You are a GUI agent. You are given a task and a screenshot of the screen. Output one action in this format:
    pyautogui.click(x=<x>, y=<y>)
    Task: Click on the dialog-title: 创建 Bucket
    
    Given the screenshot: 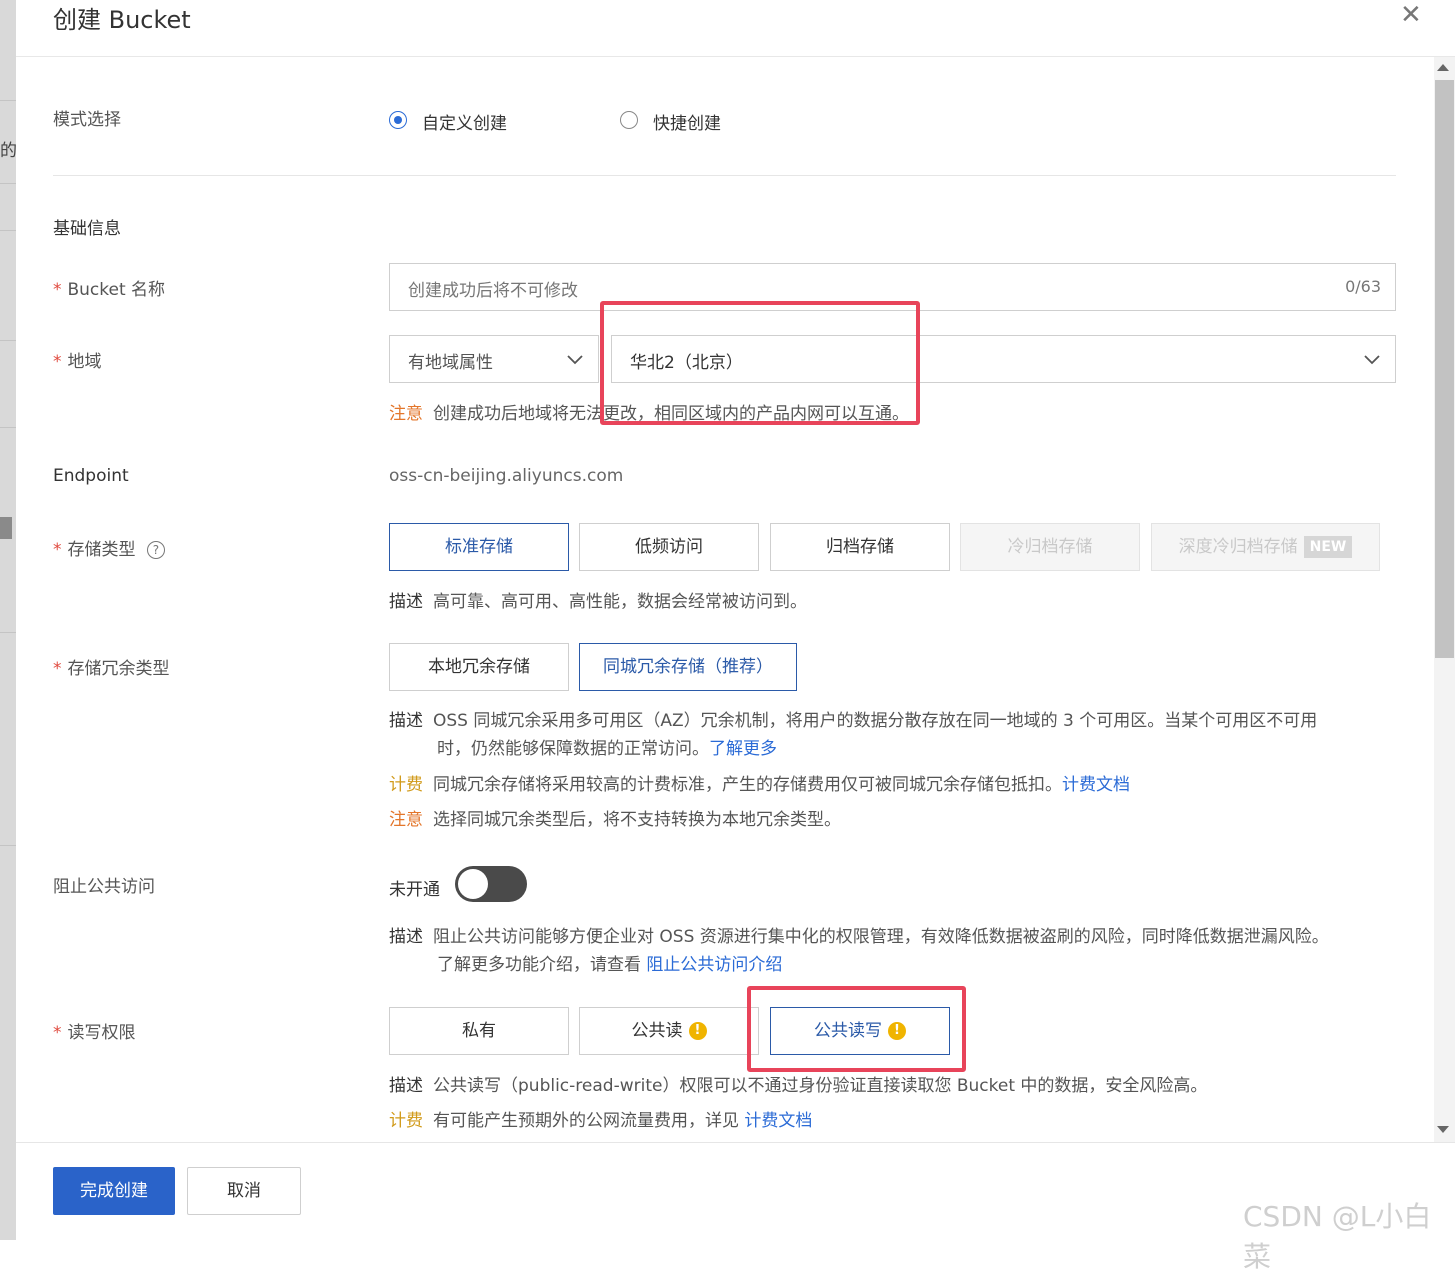 What is the action you would take?
    pyautogui.click(x=122, y=20)
    